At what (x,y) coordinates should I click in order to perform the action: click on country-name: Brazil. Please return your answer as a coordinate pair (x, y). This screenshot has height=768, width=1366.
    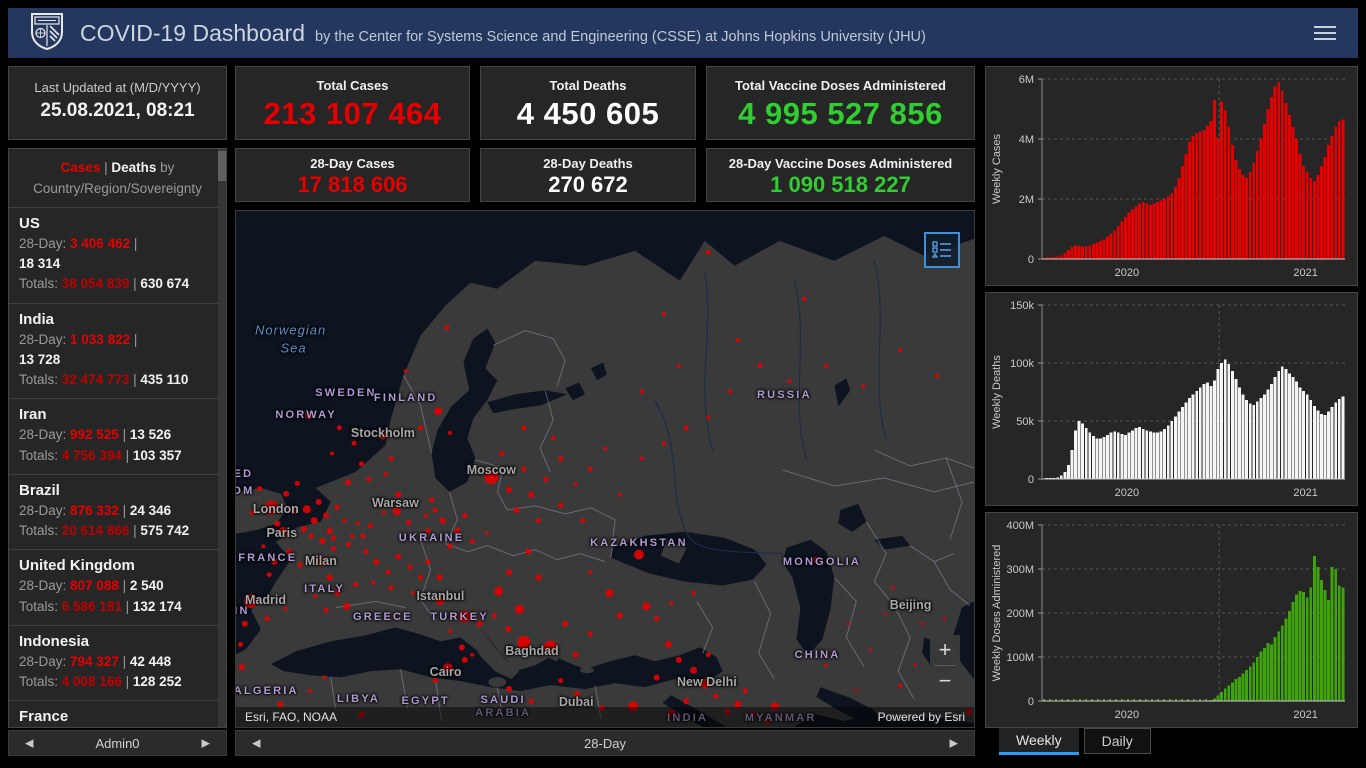
    Looking at the image, I should click on (39, 490).